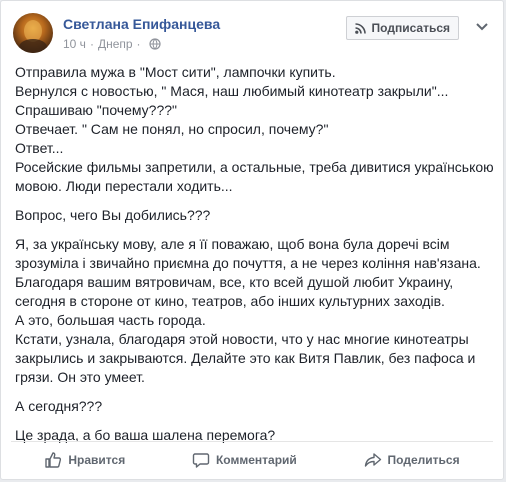 The height and width of the screenshot is (482, 506). I want to click on subscribe-label: Подписаться, so click(410, 28).